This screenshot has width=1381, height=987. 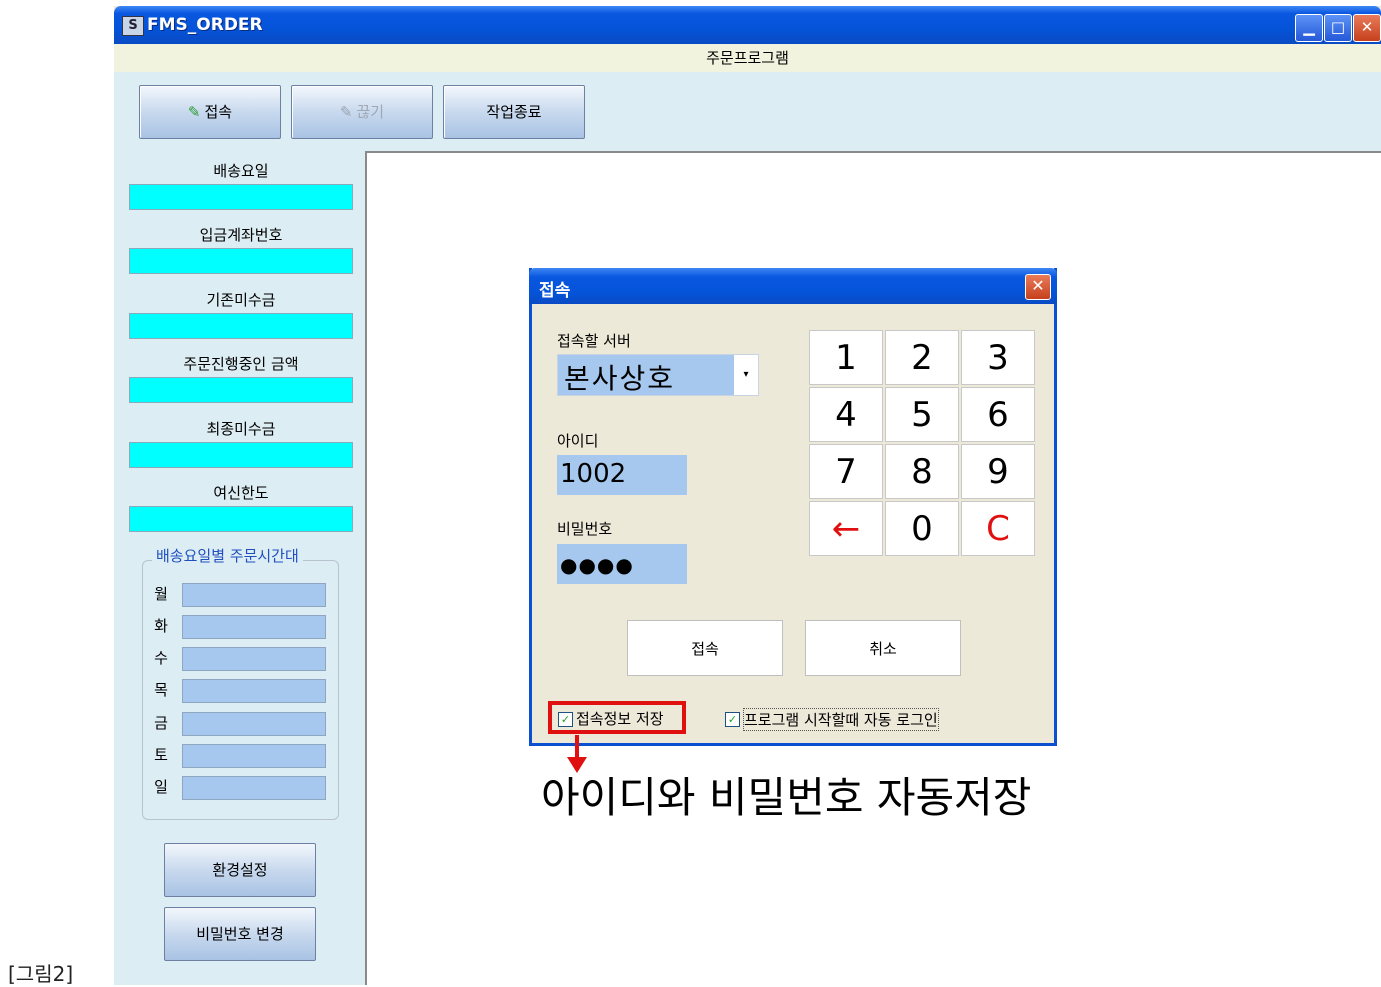 I want to click on id-field-value: 1002, so click(x=593, y=474).